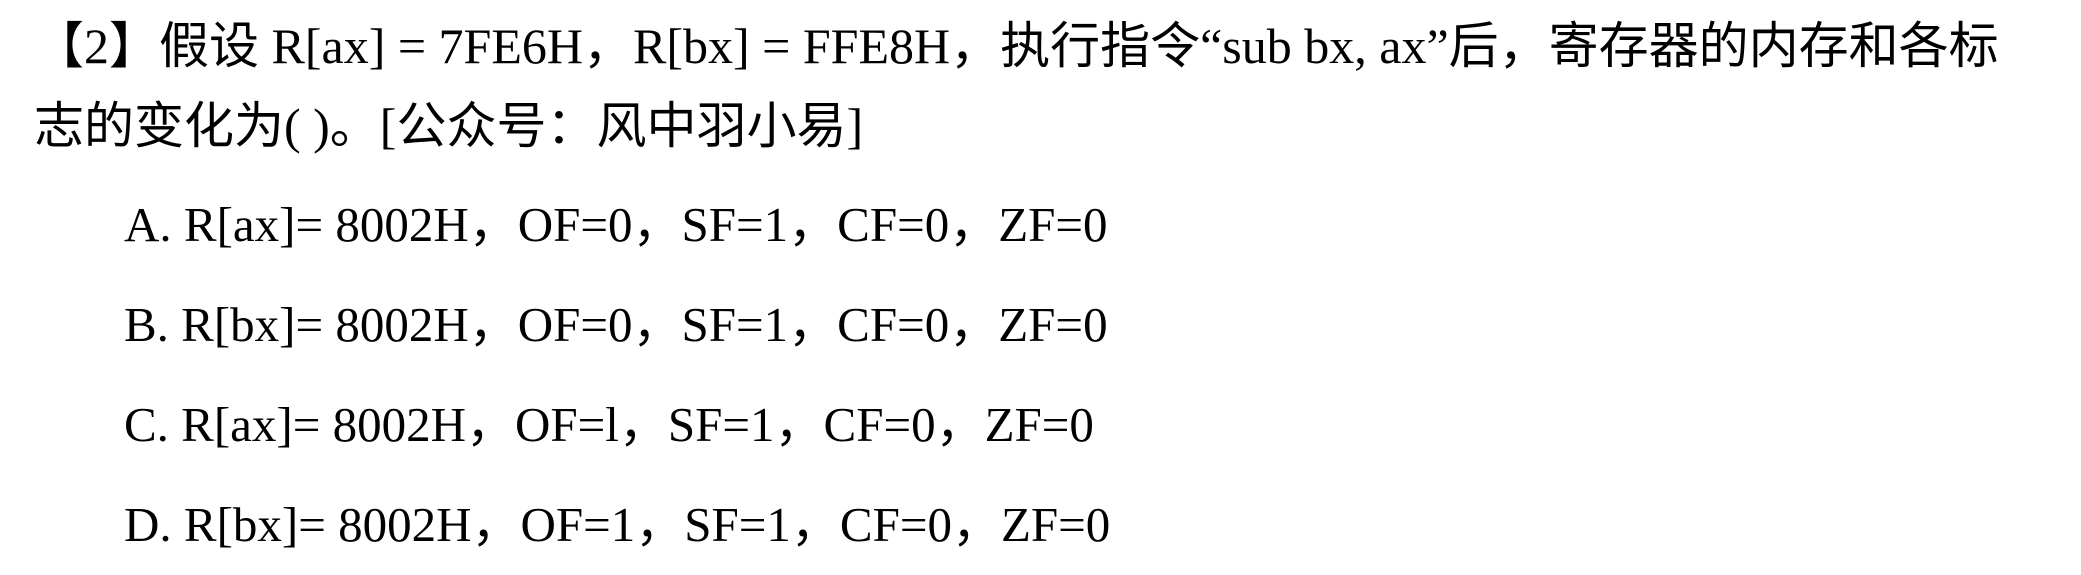  I want to click on option-c: C. R[ax]= 8002H，OF=l，SF=1，CF=0，ZF=0, so click(609, 424).